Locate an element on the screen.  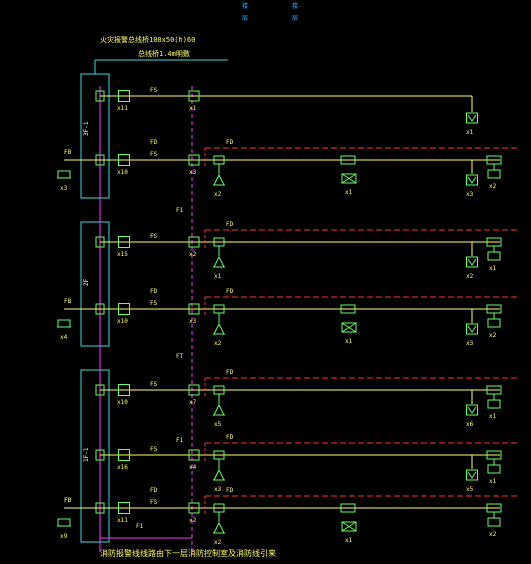
title-line-2: 总线桥1.4m明敷 is located at coordinates (164, 53).